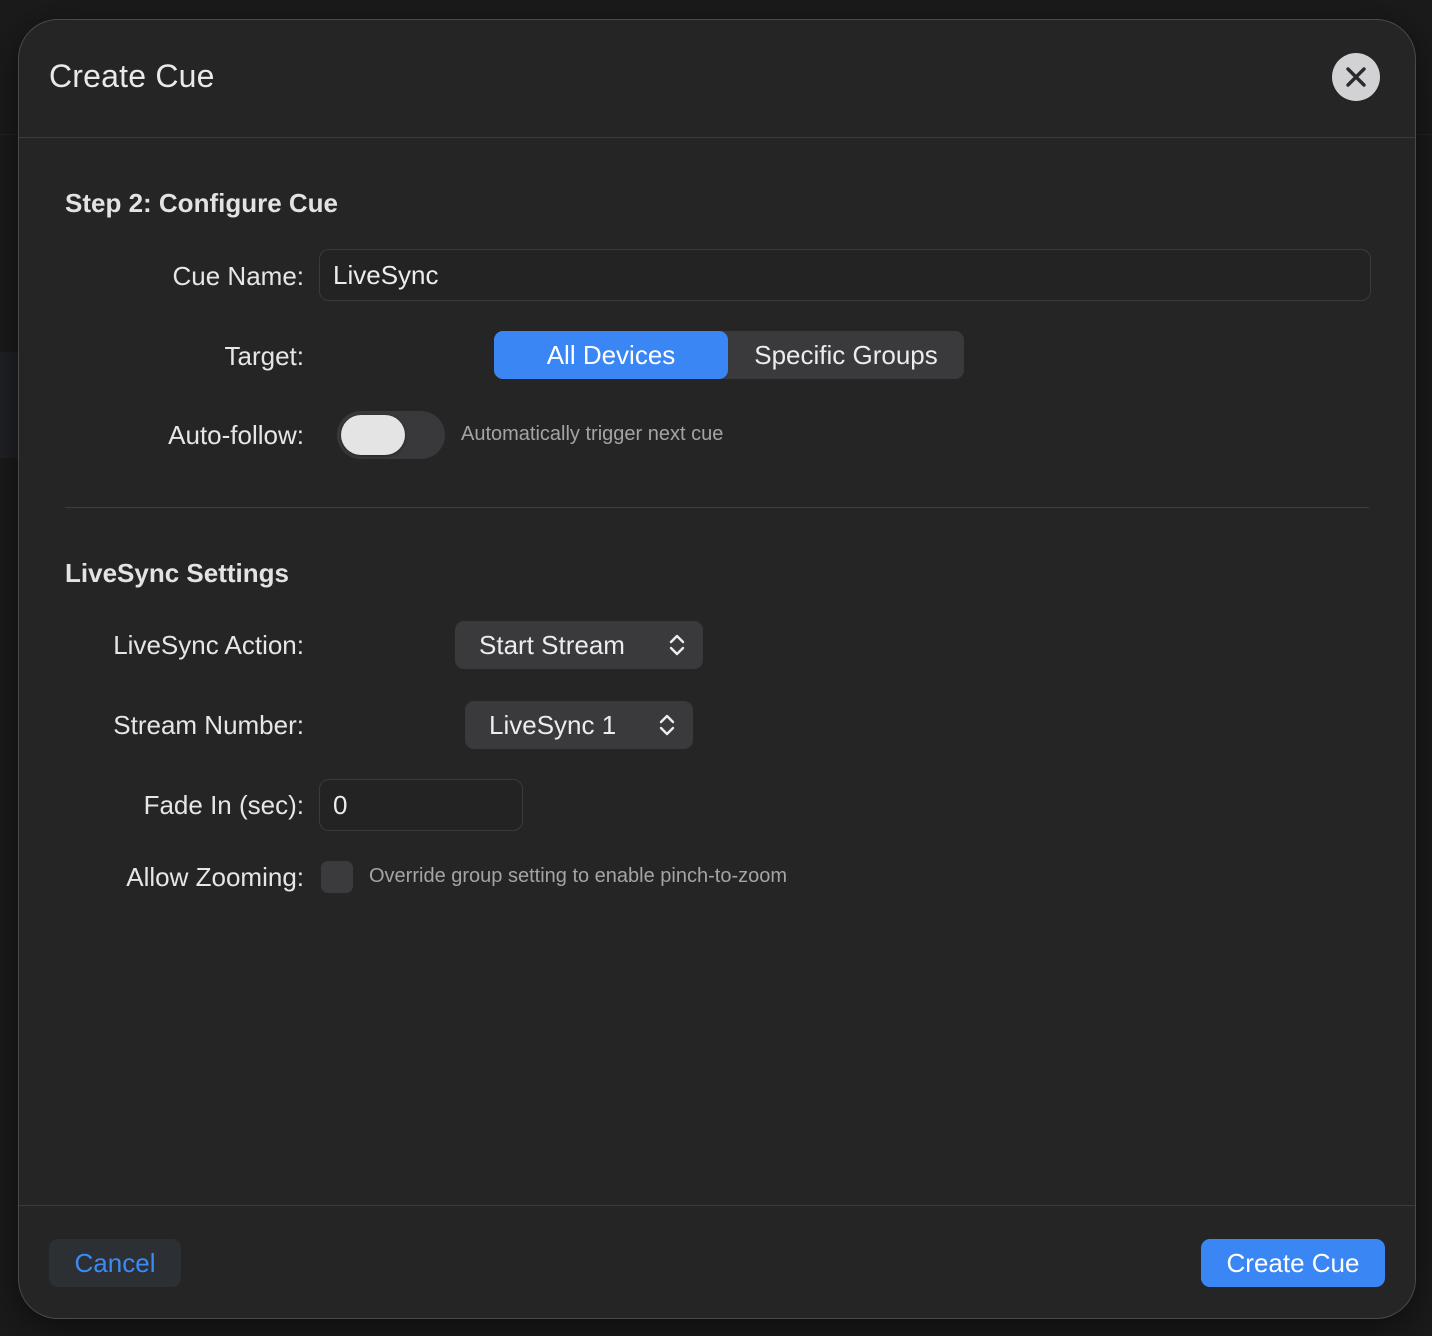  I want to click on livesync-action-value: Start Stream, so click(552, 644).